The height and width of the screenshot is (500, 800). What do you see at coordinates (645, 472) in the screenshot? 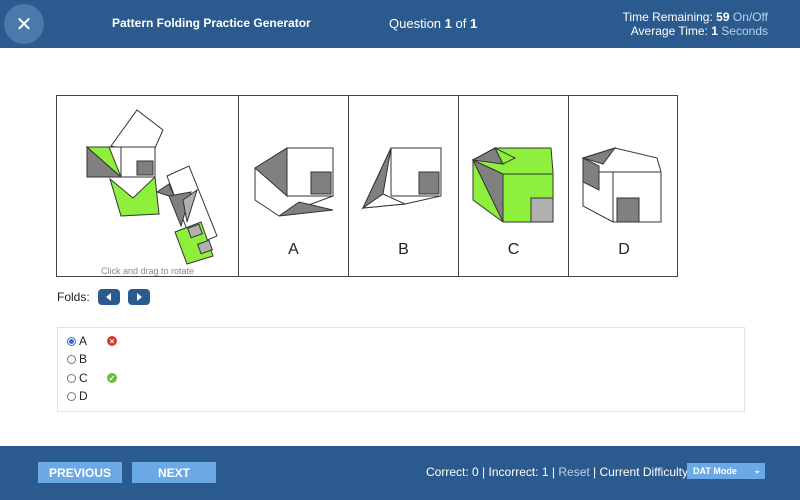
I see `difficulty-label: Current Difficulty:` at bounding box center [645, 472].